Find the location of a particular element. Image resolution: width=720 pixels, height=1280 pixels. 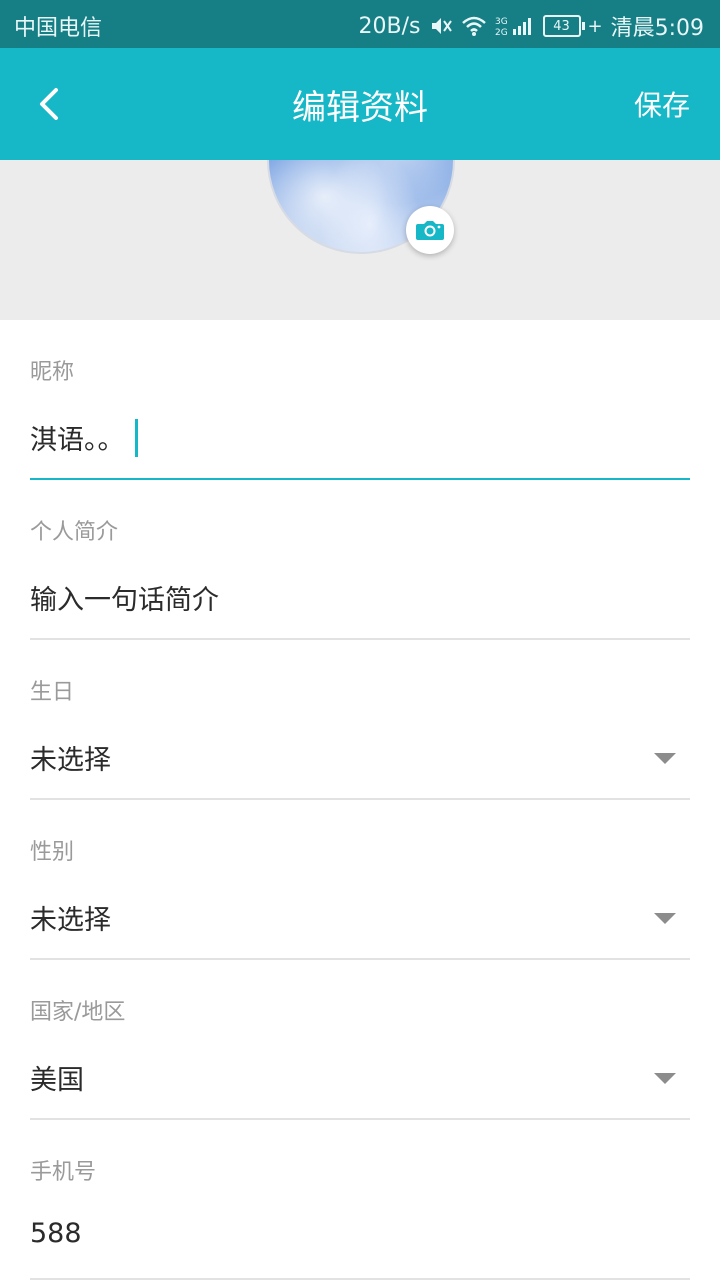

change-avatar-button is located at coordinates (430, 230).